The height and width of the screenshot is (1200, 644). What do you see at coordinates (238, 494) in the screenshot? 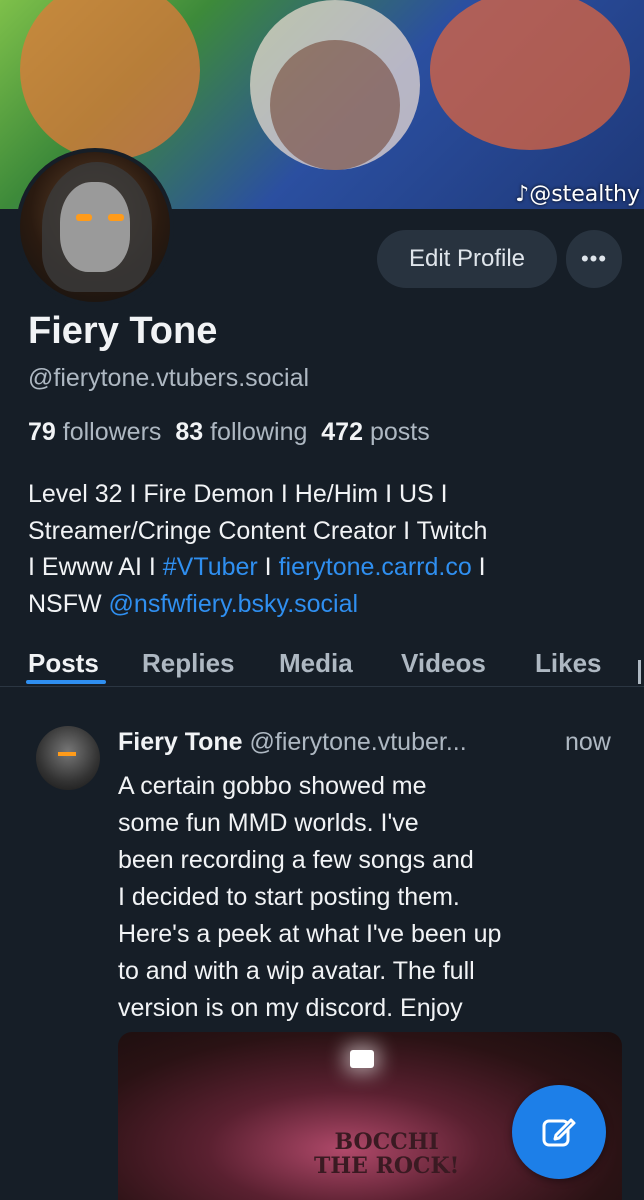
I see `bio-line: Level 32 I Fire Demon I He/Him I US I` at bounding box center [238, 494].